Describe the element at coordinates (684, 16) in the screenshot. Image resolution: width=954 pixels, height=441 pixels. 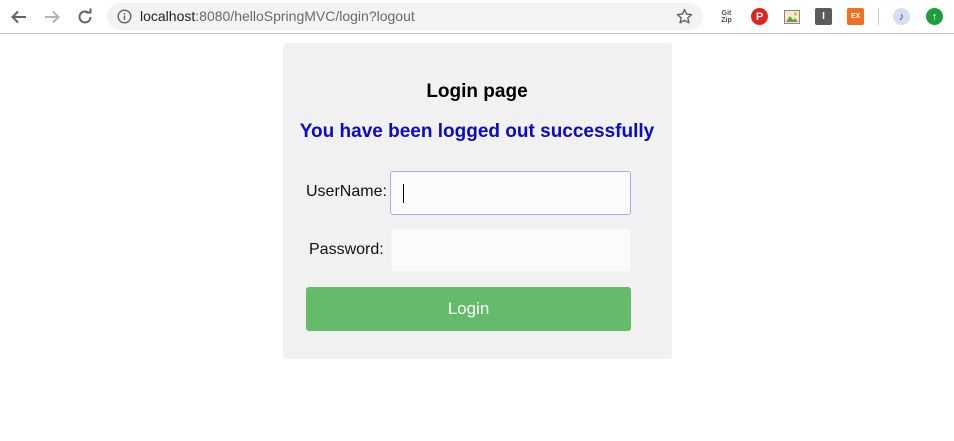
I see `bookmark-star-icon` at that location.